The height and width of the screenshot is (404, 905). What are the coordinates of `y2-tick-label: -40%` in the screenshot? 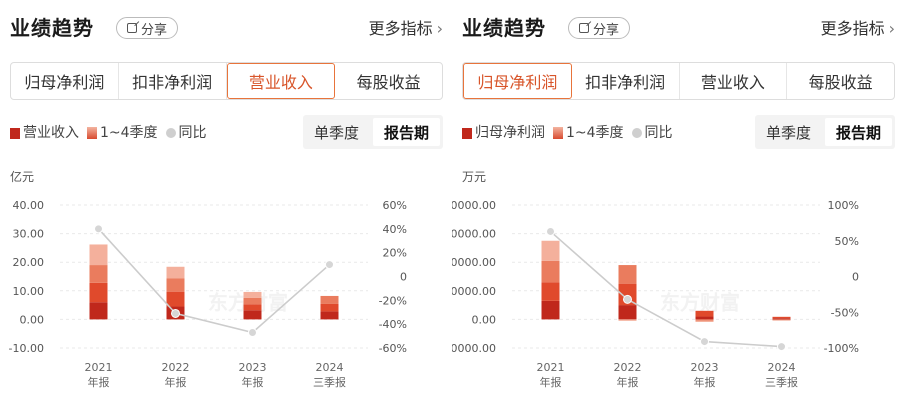 It's located at (393, 324).